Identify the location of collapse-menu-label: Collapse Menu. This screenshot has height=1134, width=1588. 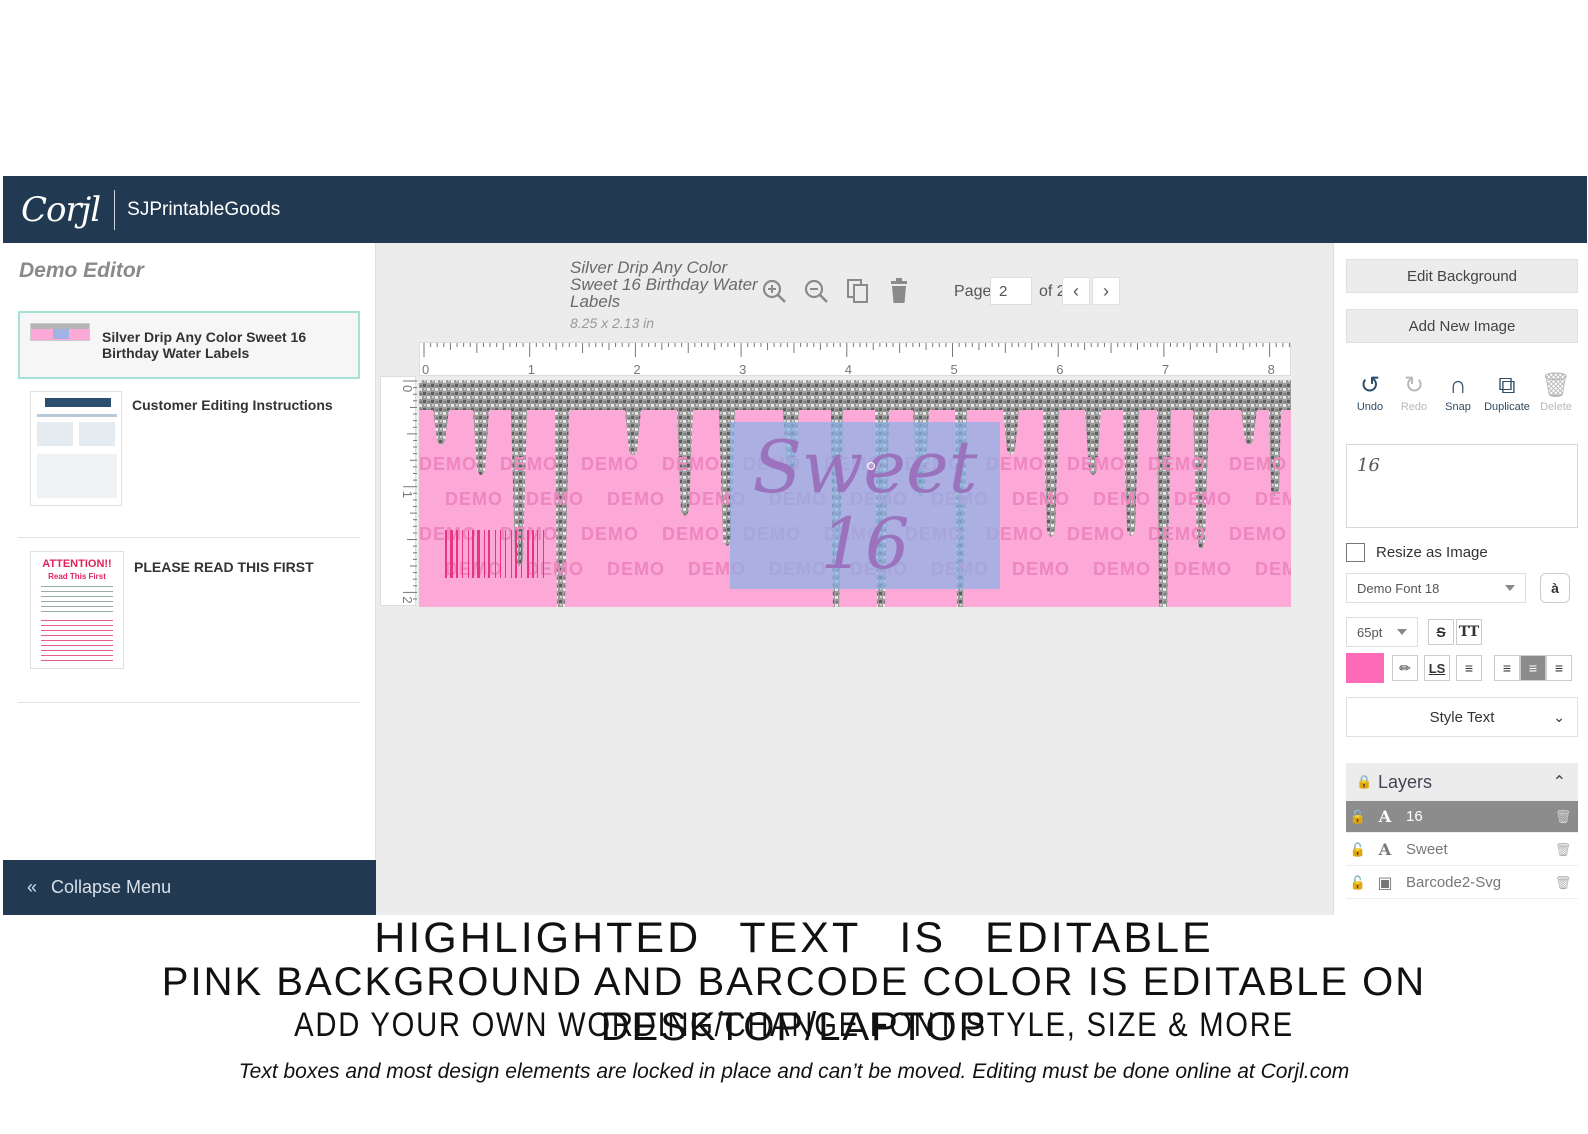
(111, 887).